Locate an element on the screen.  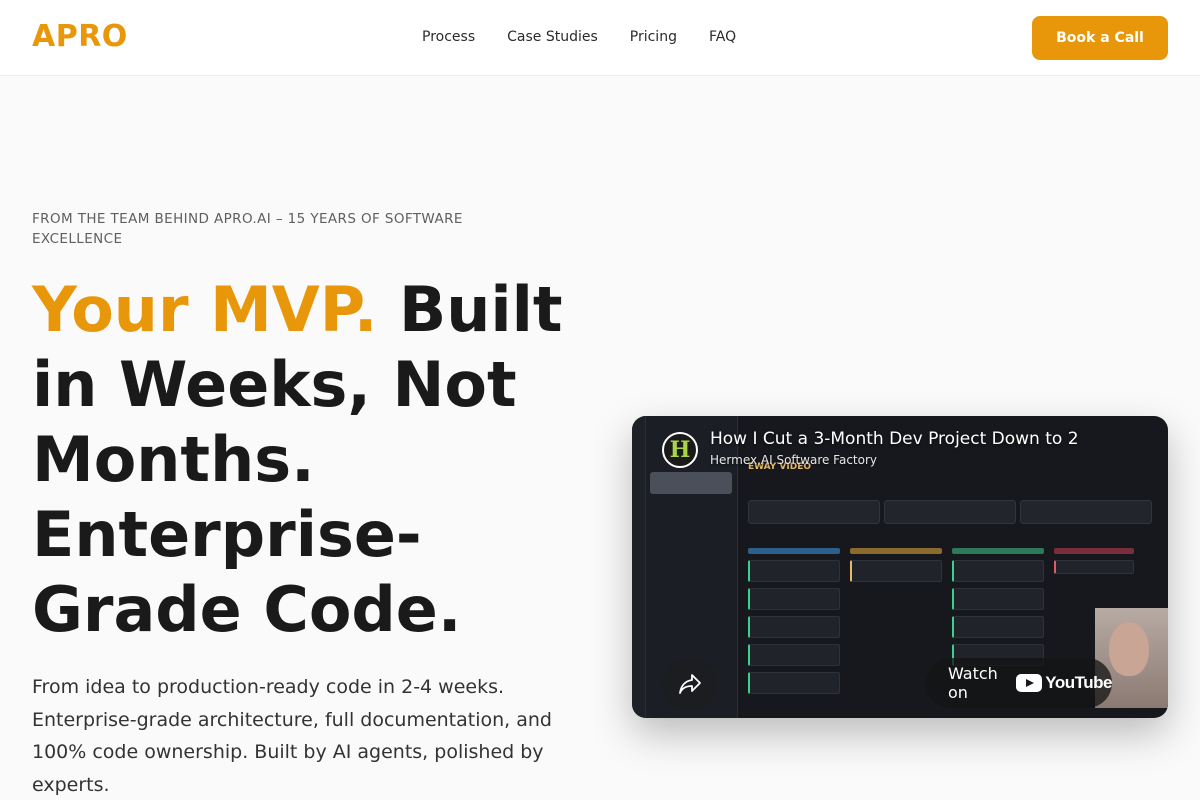
video-board-column is located at coordinates (794, 633).